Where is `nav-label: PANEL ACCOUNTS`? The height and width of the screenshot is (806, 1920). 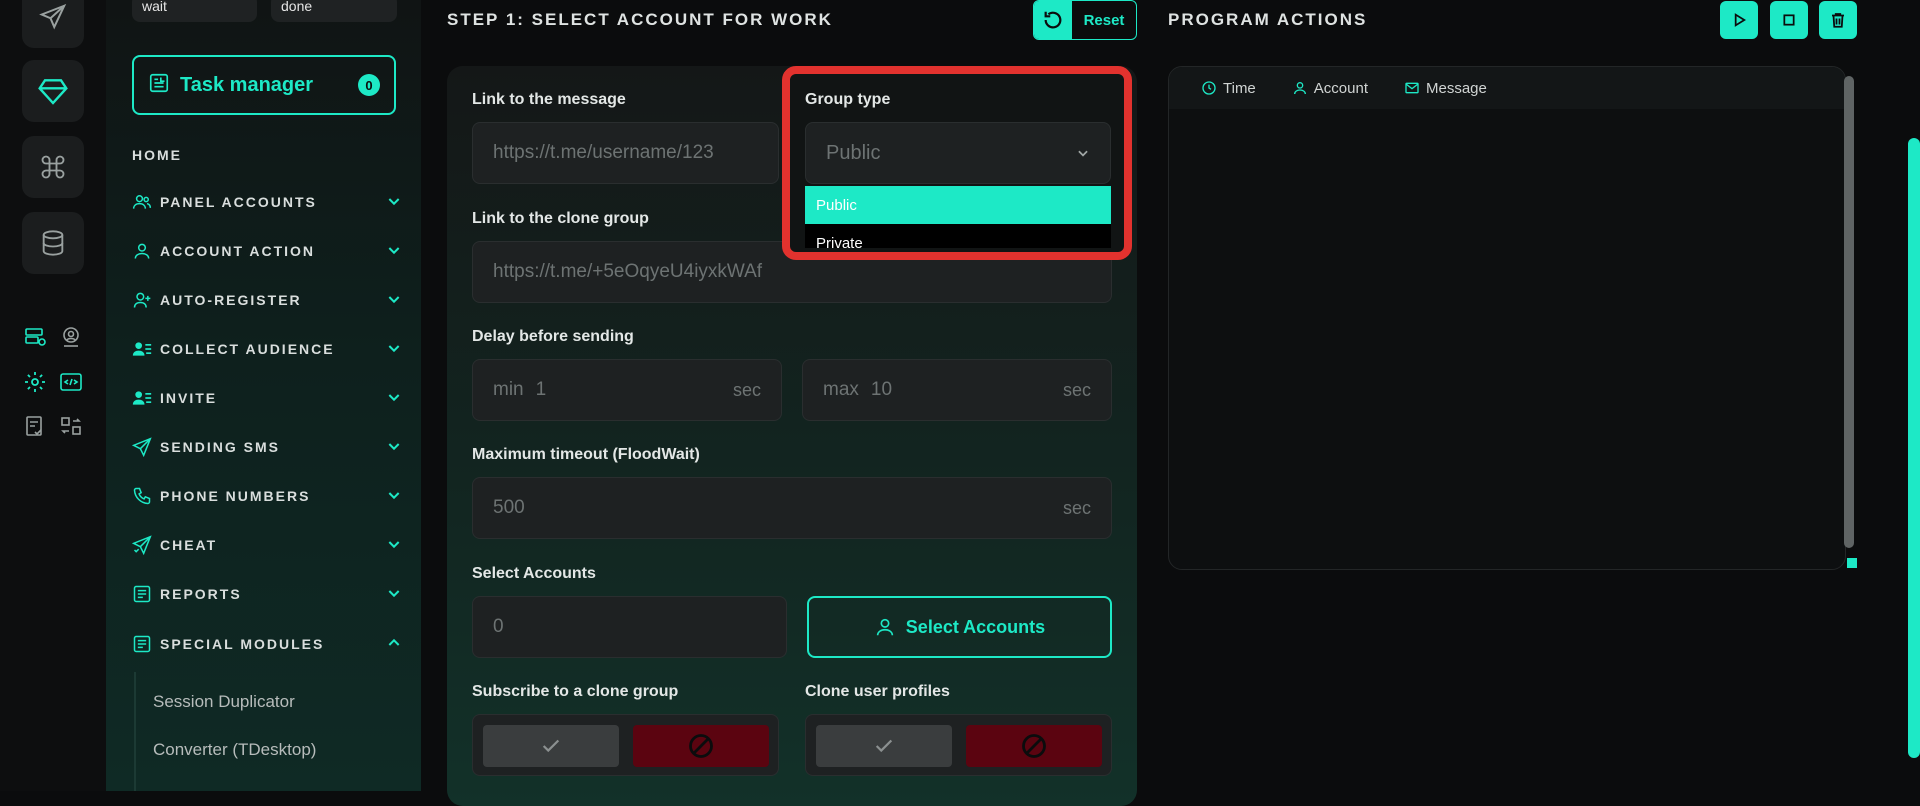
nav-label: PANEL ACCOUNTS is located at coordinates (238, 202).